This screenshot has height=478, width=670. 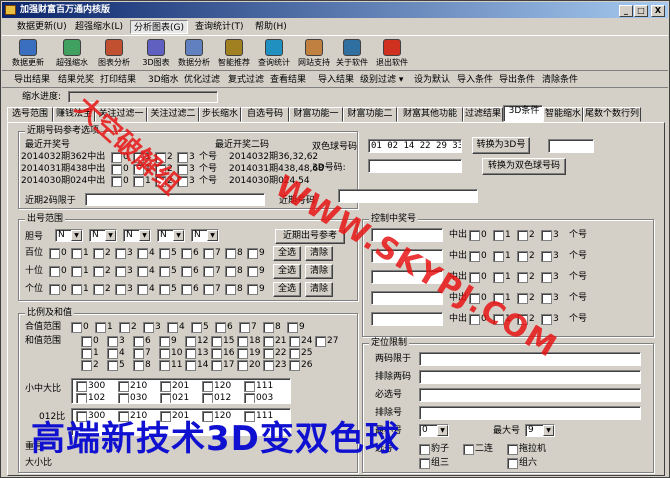 I want to click on big-small-checkbox: 201, so click(x=174, y=386).